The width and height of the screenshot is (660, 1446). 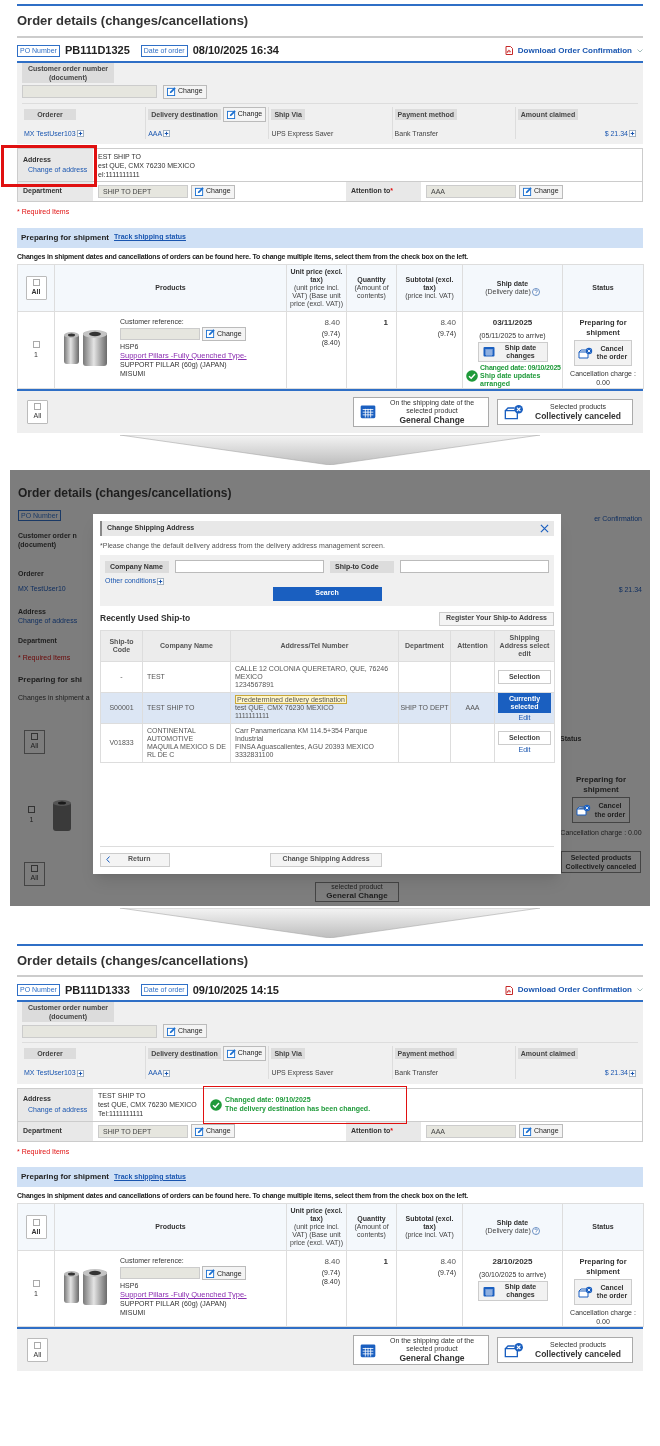 What do you see at coordinates (512, 1262) in the screenshot?
I see `ship-date: 28/10/2025` at bounding box center [512, 1262].